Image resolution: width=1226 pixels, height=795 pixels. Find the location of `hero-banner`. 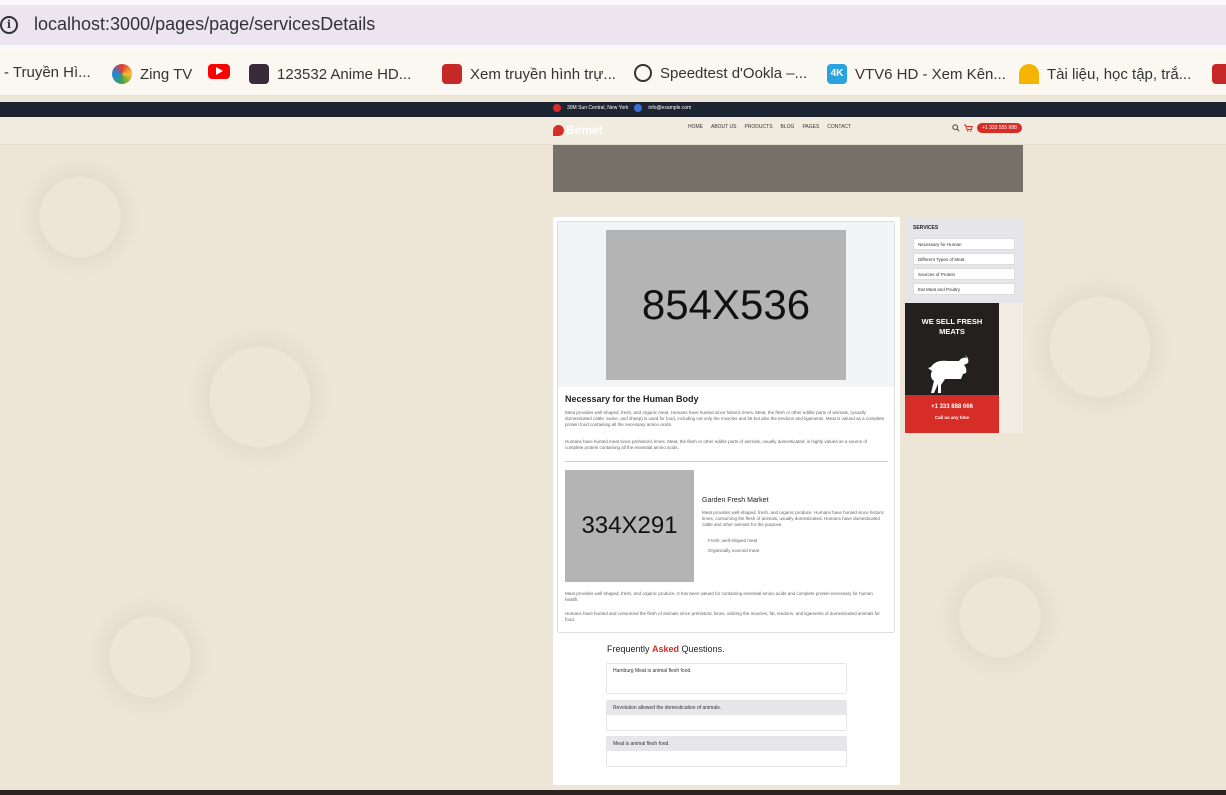

hero-banner is located at coordinates (788, 168).